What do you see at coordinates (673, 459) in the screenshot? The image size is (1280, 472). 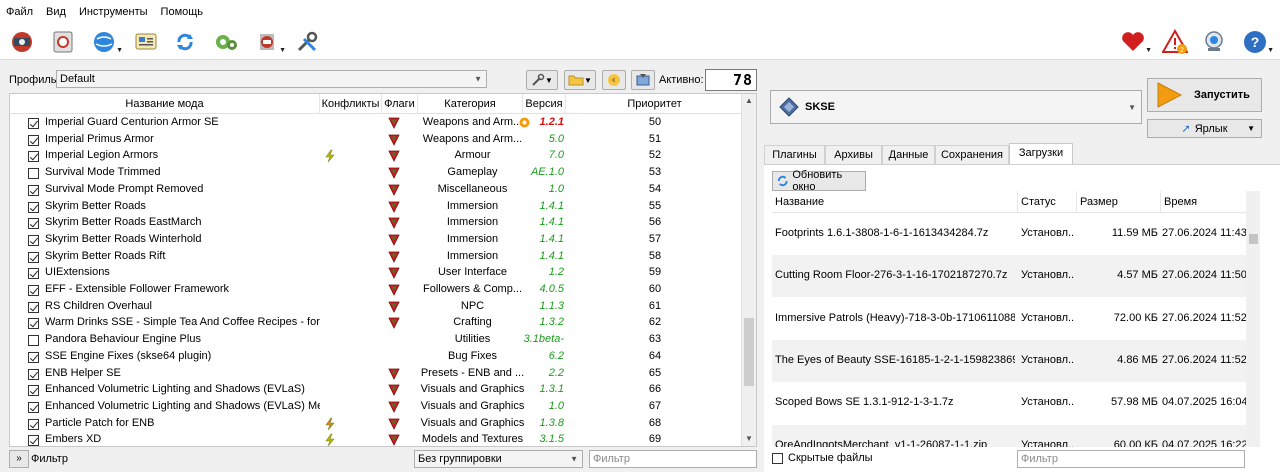 I see `mod-filter-input: Фильтр` at bounding box center [673, 459].